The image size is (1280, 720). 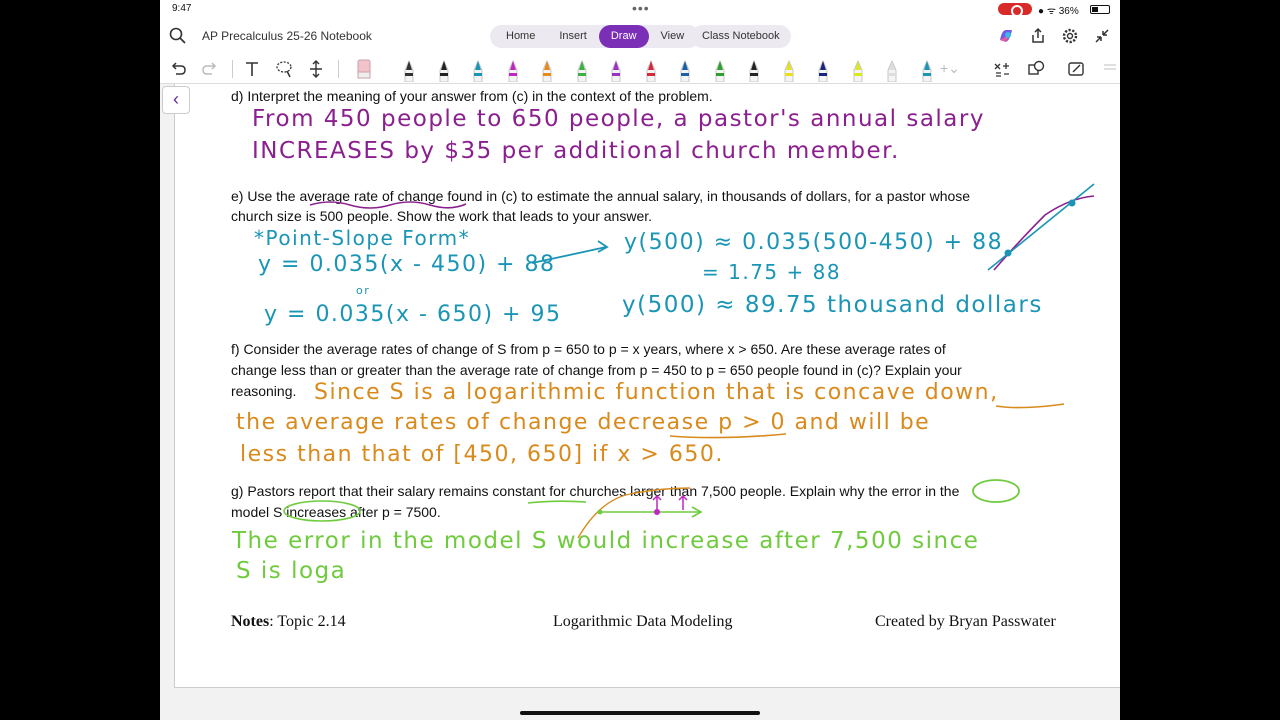 What do you see at coordinates (252, 69) in the screenshot?
I see `text-mode-icon` at bounding box center [252, 69].